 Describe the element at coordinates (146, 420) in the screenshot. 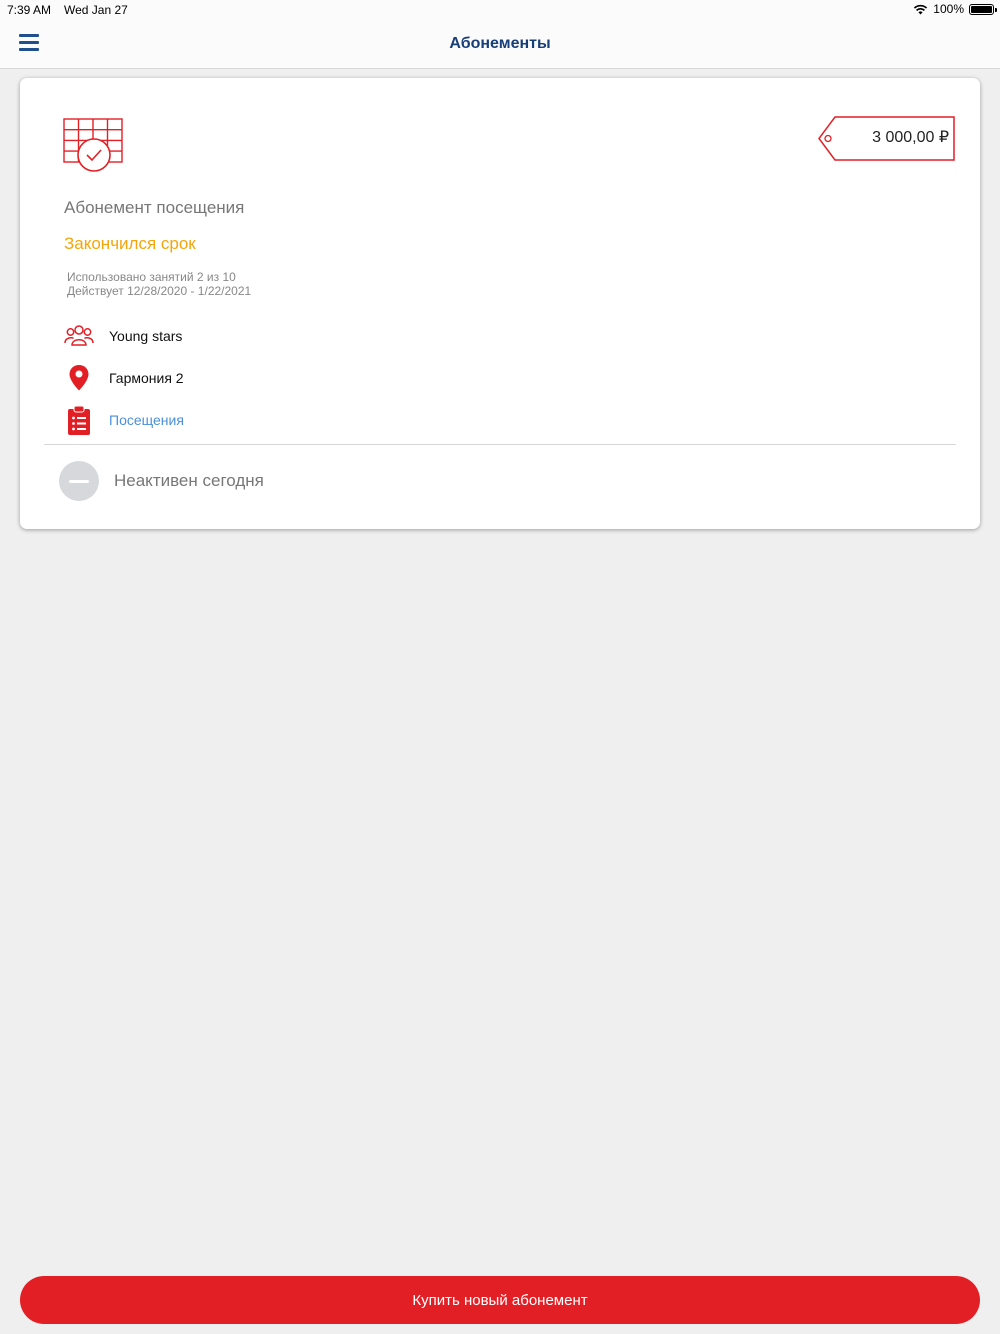

I see `visits-link: Посещения` at that location.